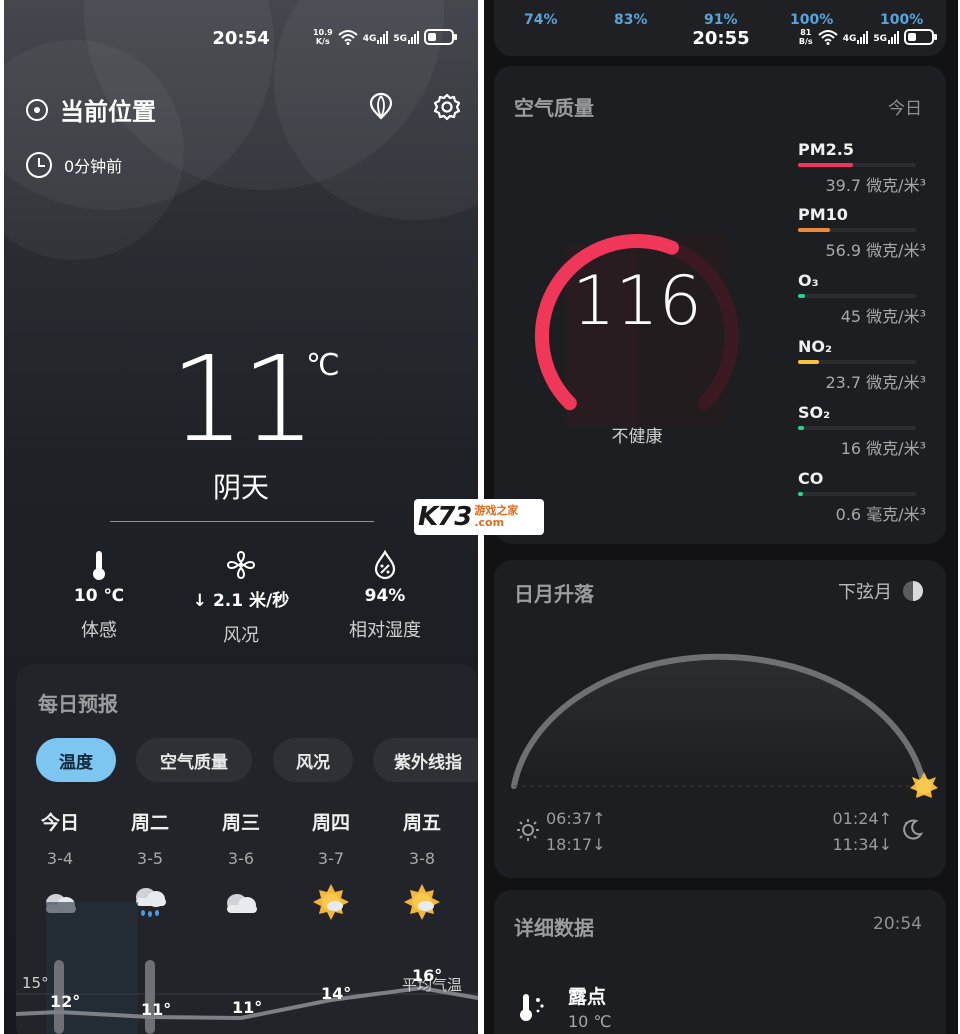 This screenshot has width=960, height=1034. I want to click on pollutant-so2: SO₂ 16 微克/米³, so click(863, 431).